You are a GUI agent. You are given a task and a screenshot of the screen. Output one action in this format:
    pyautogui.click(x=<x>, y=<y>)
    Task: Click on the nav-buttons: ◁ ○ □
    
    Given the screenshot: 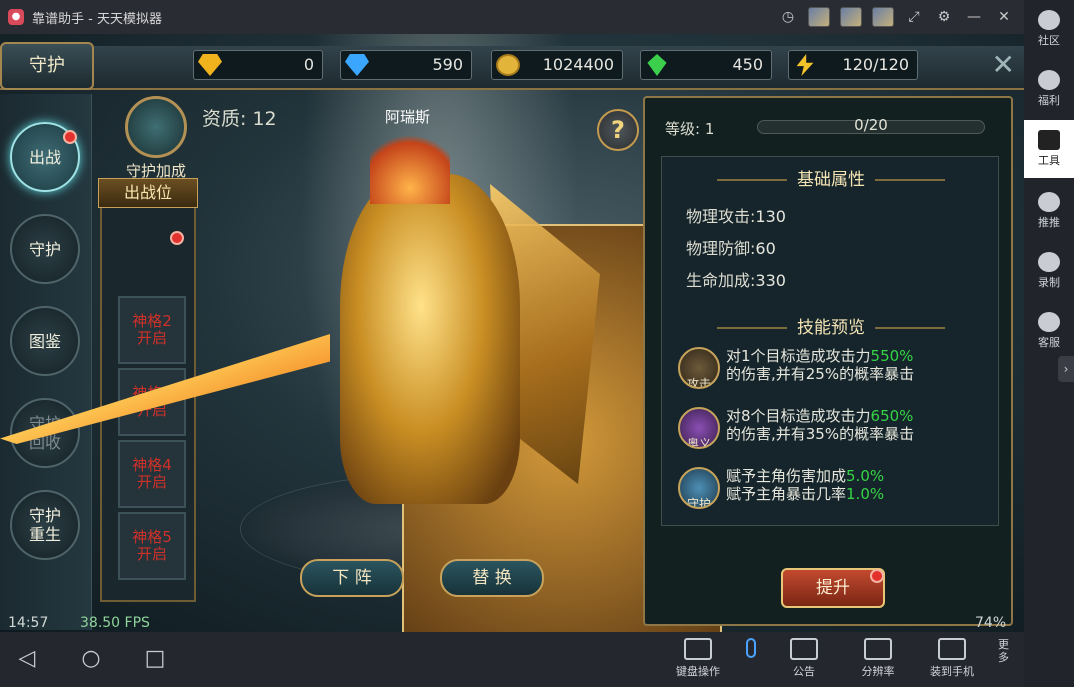 What is the action you would take?
    pyautogui.click(x=91, y=659)
    